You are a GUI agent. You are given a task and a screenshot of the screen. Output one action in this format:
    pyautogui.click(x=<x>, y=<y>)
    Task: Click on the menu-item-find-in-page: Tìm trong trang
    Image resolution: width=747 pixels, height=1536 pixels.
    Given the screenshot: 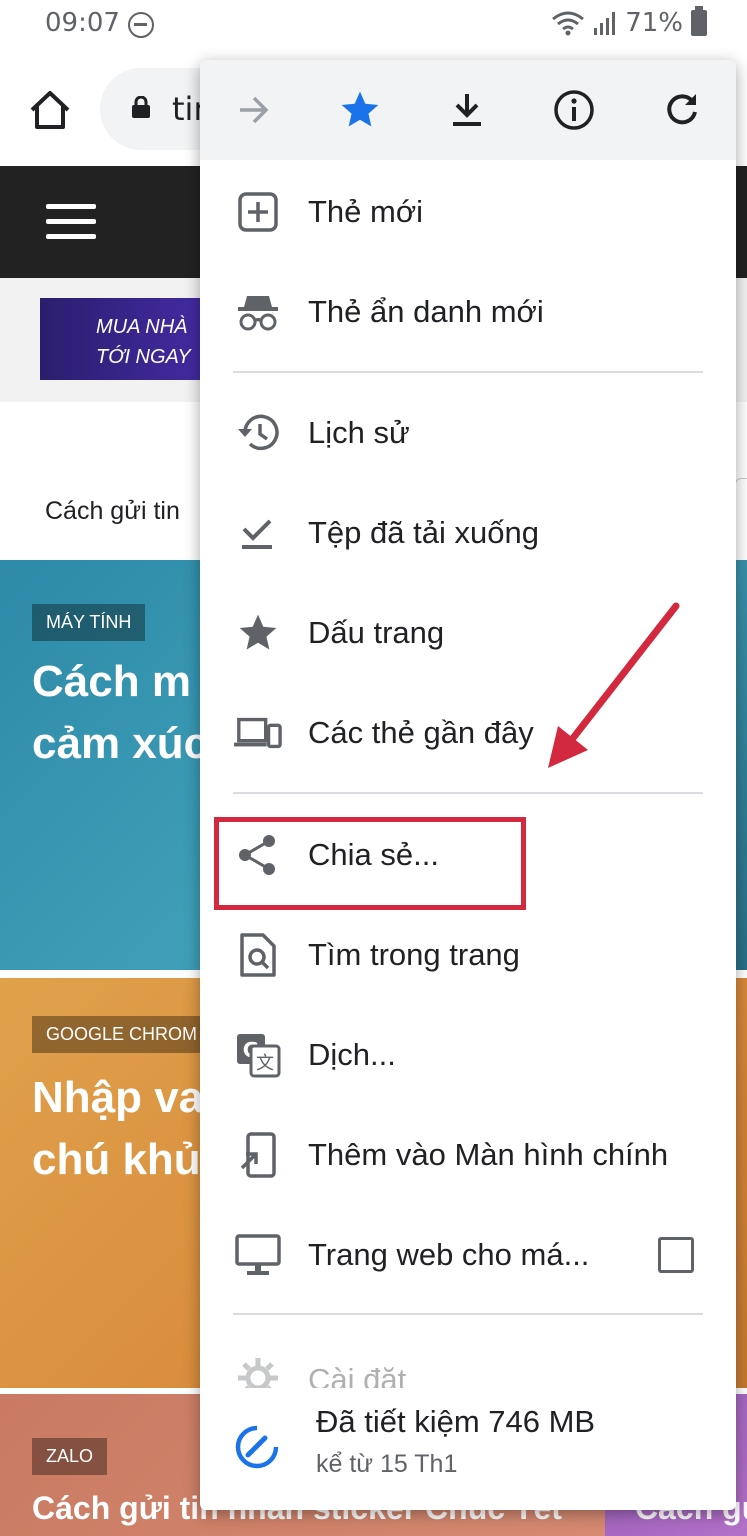 What is the action you would take?
    pyautogui.click(x=468, y=955)
    